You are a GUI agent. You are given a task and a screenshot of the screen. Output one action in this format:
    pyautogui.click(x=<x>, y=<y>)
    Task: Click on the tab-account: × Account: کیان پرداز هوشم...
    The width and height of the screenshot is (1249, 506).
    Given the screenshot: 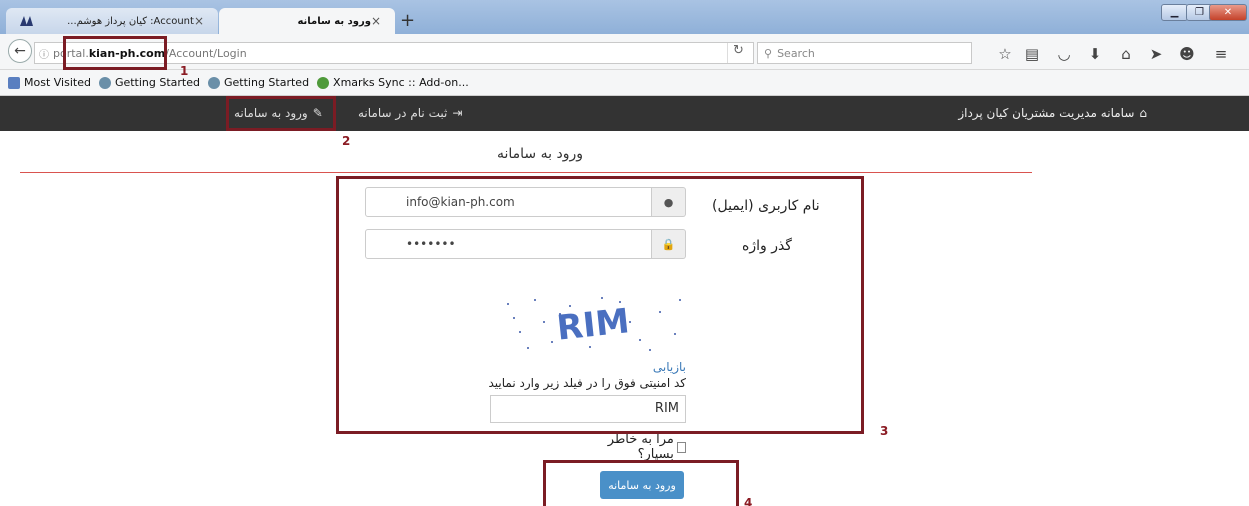 What is the action you would take?
    pyautogui.click(x=112, y=21)
    